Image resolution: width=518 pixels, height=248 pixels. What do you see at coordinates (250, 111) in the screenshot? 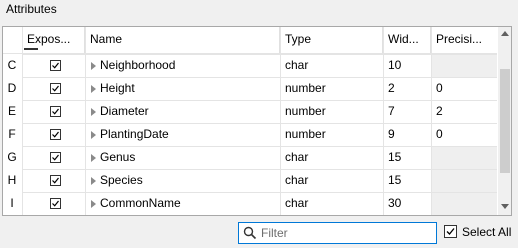
I see `table-row: E Diameter number 7 2` at bounding box center [250, 111].